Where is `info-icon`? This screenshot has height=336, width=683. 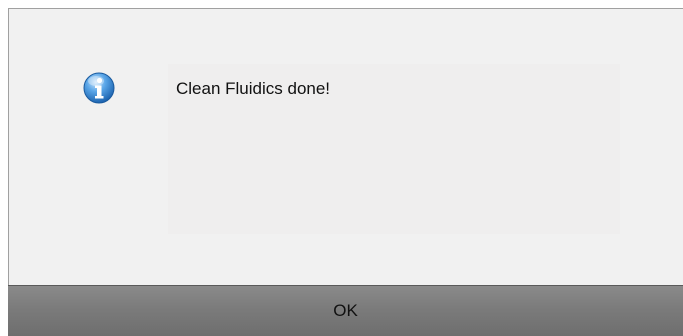
info-icon is located at coordinates (99, 88).